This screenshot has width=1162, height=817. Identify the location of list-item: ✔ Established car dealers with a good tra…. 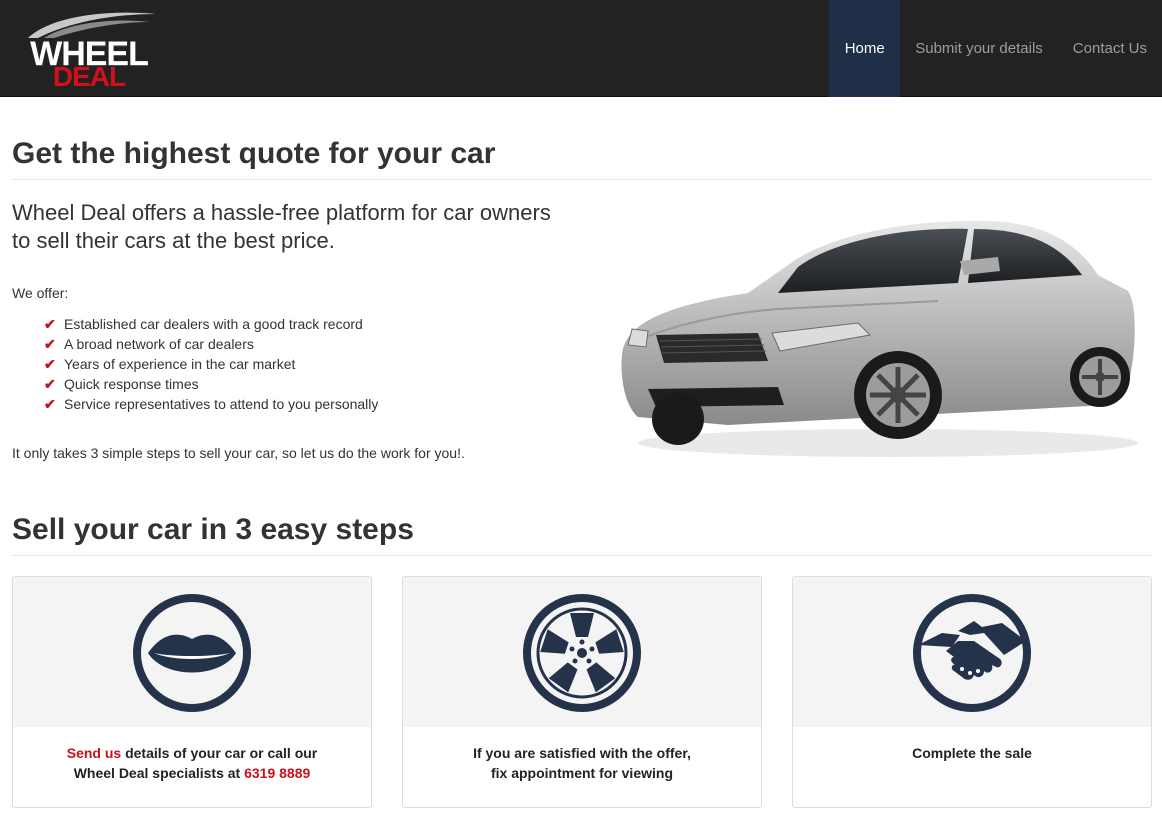
(211, 324).